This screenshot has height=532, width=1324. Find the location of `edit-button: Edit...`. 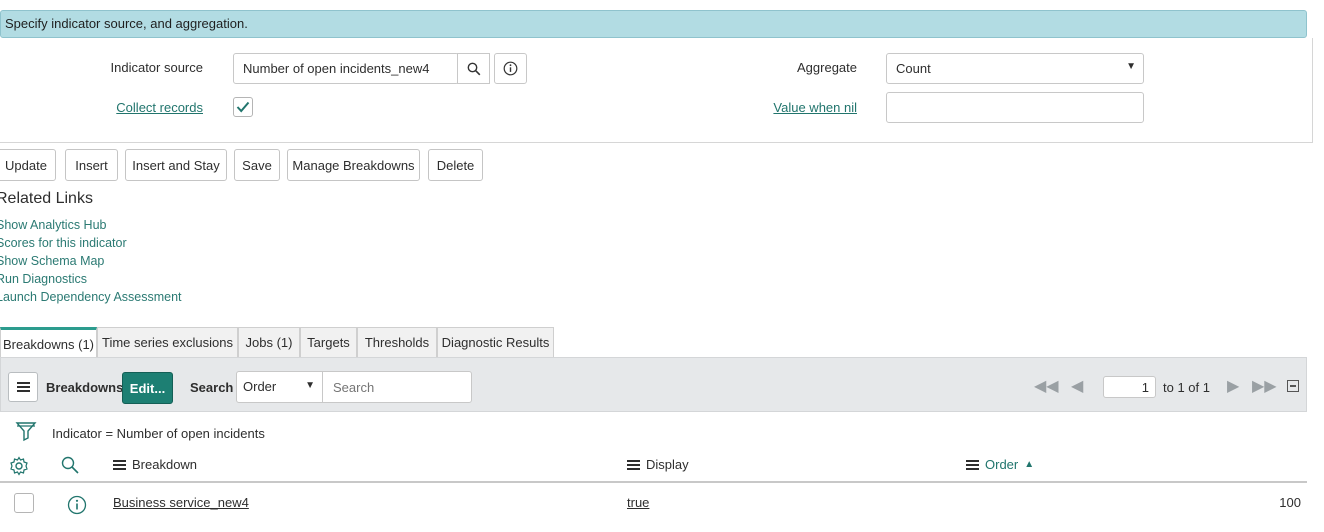

edit-button: Edit... is located at coordinates (147, 388).